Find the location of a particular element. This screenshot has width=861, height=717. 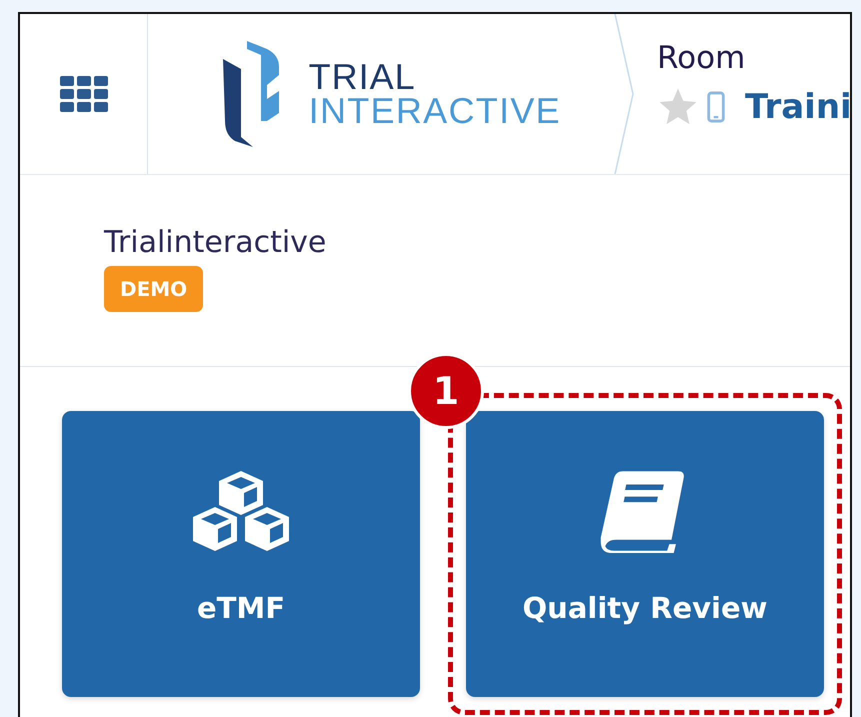

demo-badge: DEMO is located at coordinates (154, 289).